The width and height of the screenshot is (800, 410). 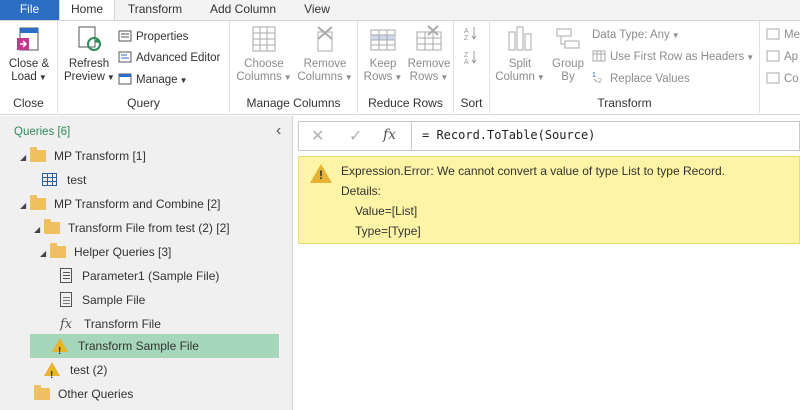 What do you see at coordinates (243, 10) in the screenshot?
I see `tab-add-column: Add Column` at bounding box center [243, 10].